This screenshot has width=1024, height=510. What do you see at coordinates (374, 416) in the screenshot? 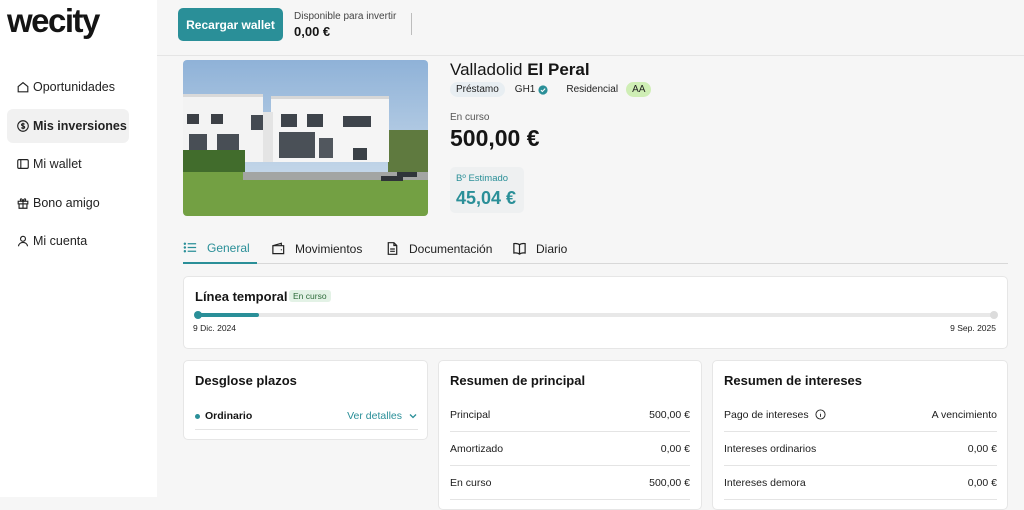
I see `view-details-label: Ver detalles` at bounding box center [374, 416].